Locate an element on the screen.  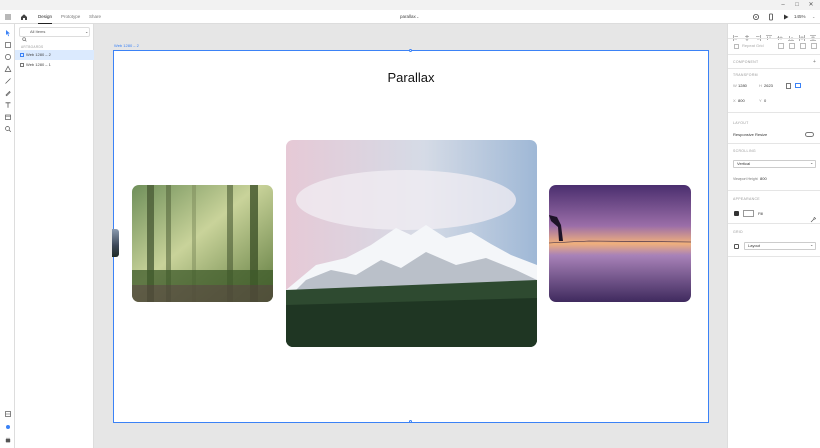
zoom-chevron-down-icon: ⌄ is located at coordinates (813, 17).